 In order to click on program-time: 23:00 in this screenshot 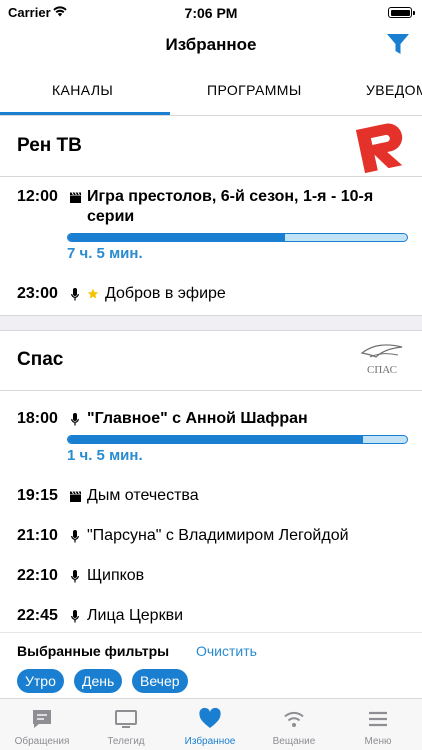, I will do `click(37, 293)`.